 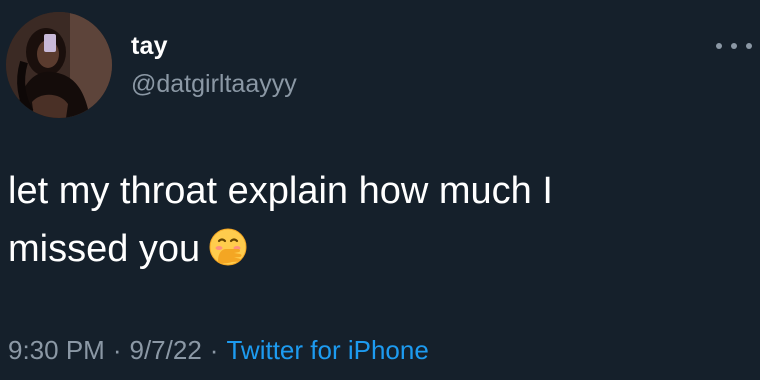 I want to click on tweet-meta: 9:30 PM · 9/7/22 · Twitter for iPhone, so click(x=218, y=350).